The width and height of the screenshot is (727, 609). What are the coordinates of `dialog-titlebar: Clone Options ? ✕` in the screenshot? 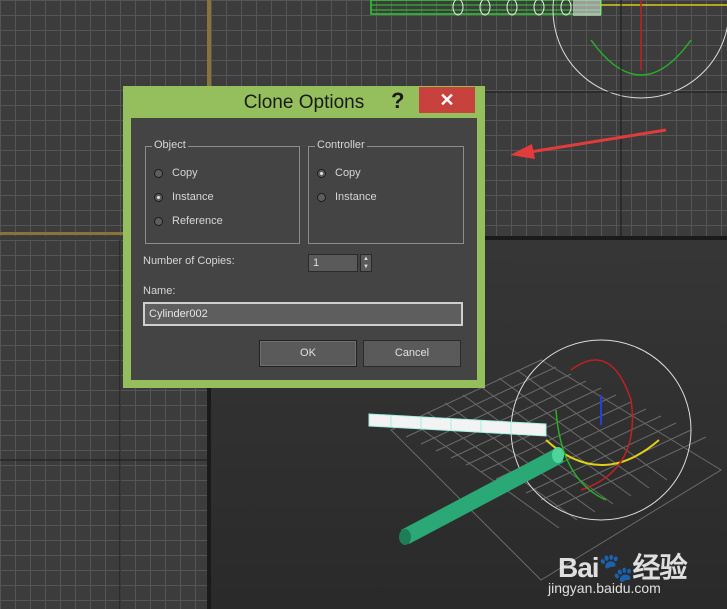 It's located at (304, 101).